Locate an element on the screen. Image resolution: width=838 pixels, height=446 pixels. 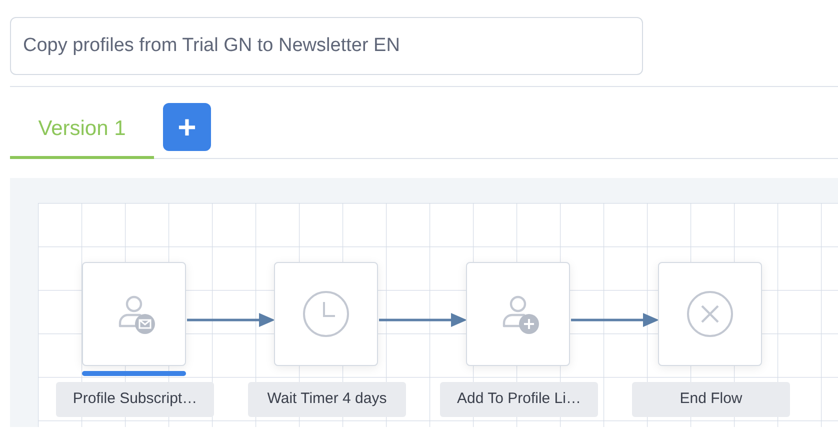
version-tab: Version 1 is located at coordinates (82, 130).